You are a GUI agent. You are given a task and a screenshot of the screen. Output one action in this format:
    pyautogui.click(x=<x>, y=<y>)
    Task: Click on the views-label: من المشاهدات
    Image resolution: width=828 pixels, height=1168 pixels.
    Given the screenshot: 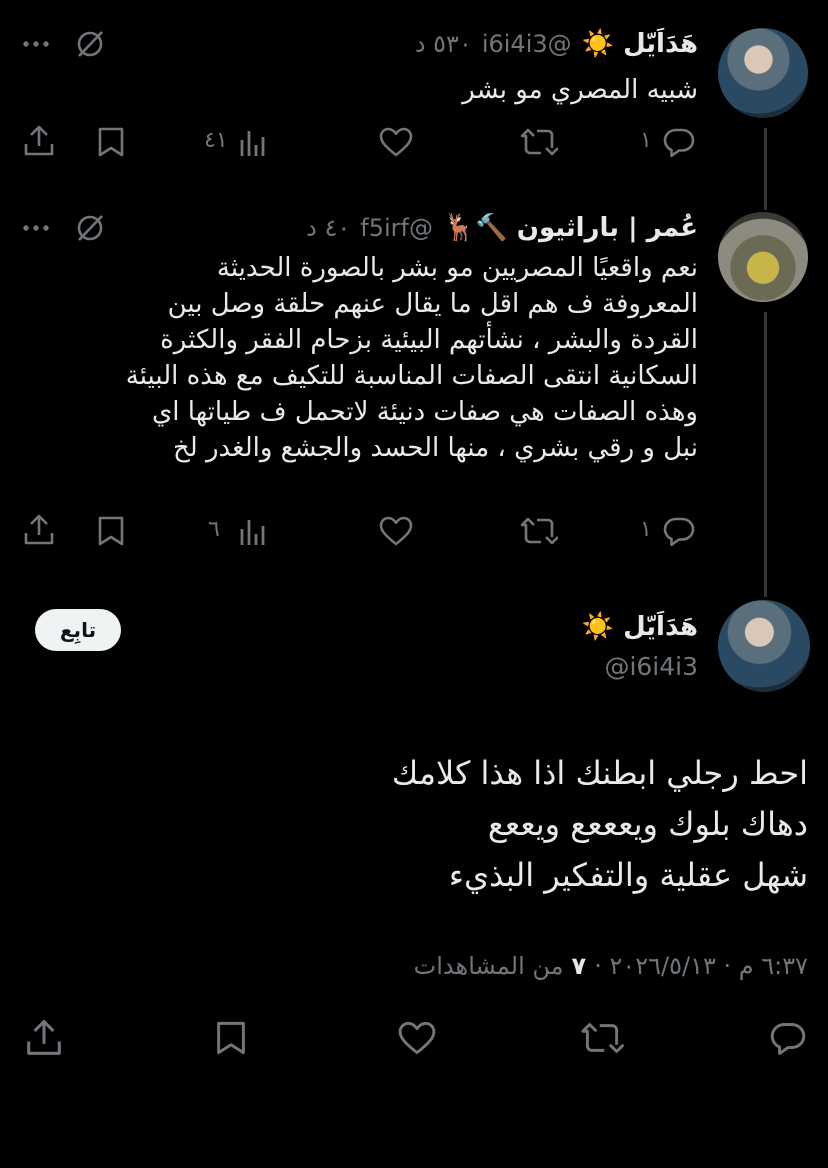 What is the action you would take?
    pyautogui.click(x=488, y=966)
    